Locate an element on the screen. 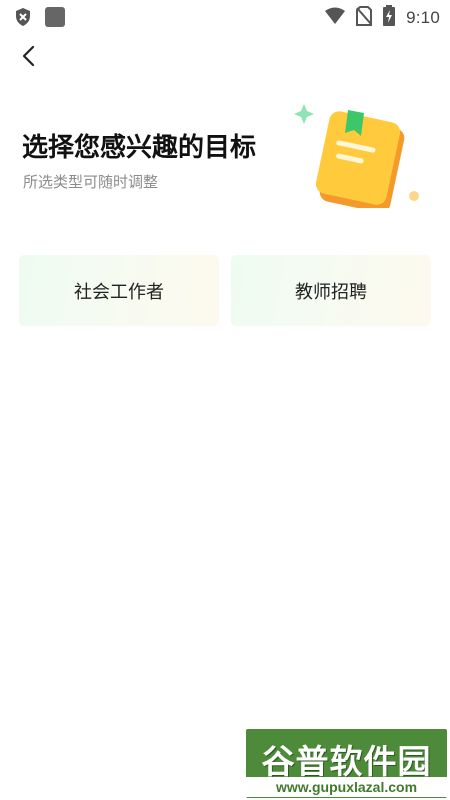  option-label: 教师招聘 is located at coordinates (331, 292).